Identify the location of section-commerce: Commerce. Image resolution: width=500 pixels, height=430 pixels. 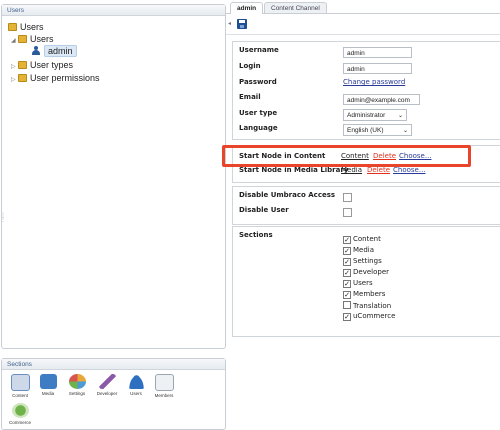
(20, 414).